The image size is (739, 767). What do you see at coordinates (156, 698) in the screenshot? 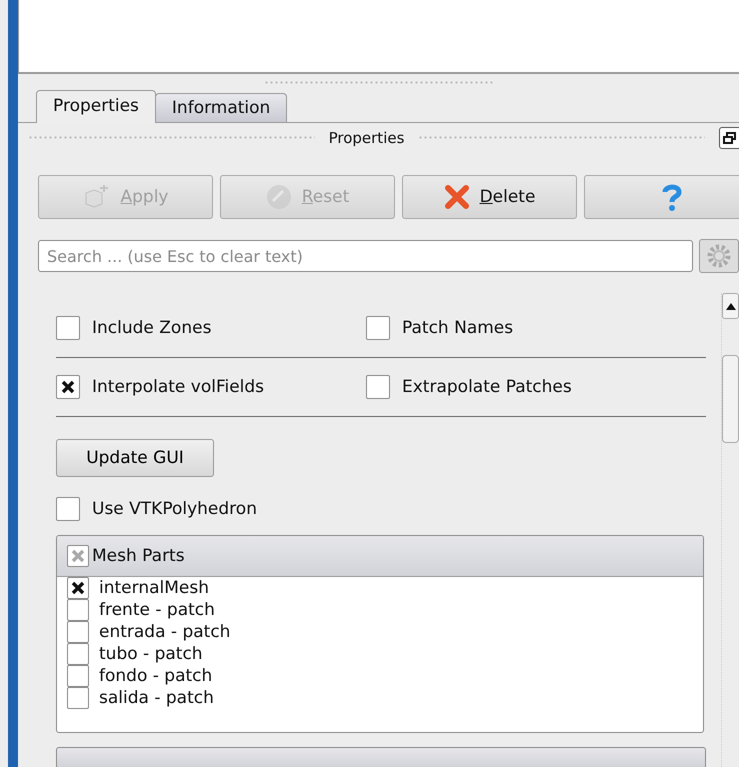
I see `list-item: salida - patch` at bounding box center [156, 698].